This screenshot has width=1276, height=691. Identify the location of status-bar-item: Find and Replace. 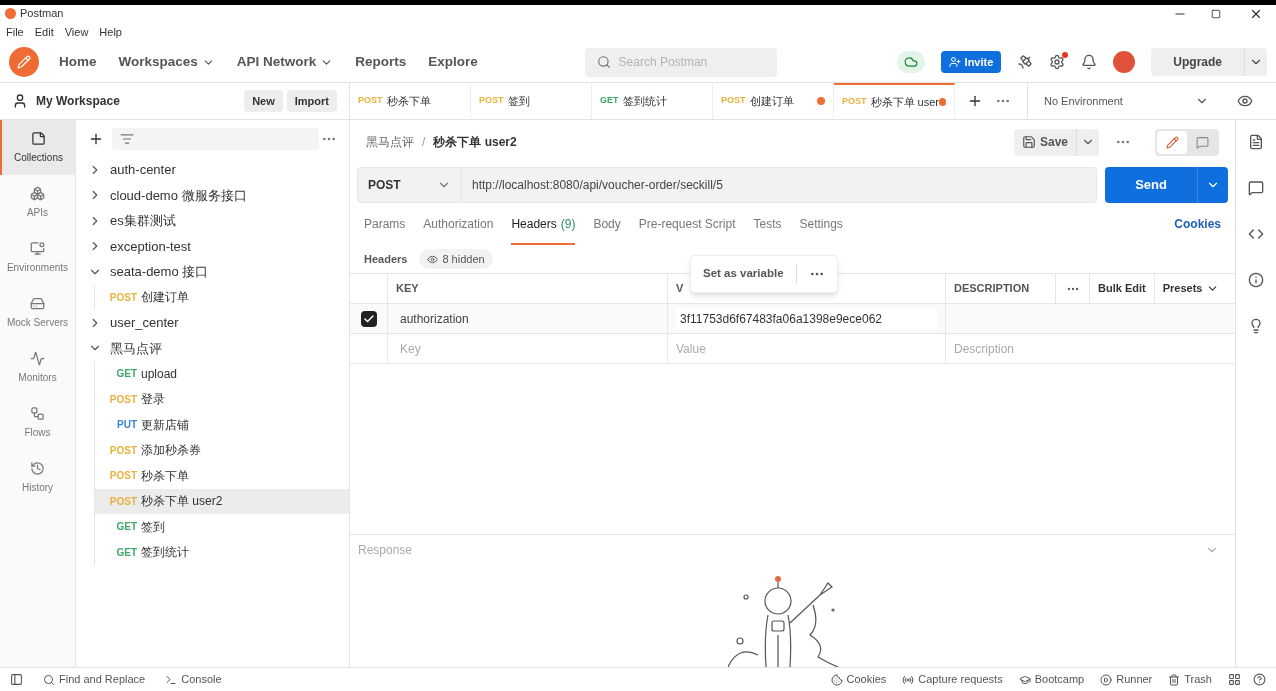
(94, 679).